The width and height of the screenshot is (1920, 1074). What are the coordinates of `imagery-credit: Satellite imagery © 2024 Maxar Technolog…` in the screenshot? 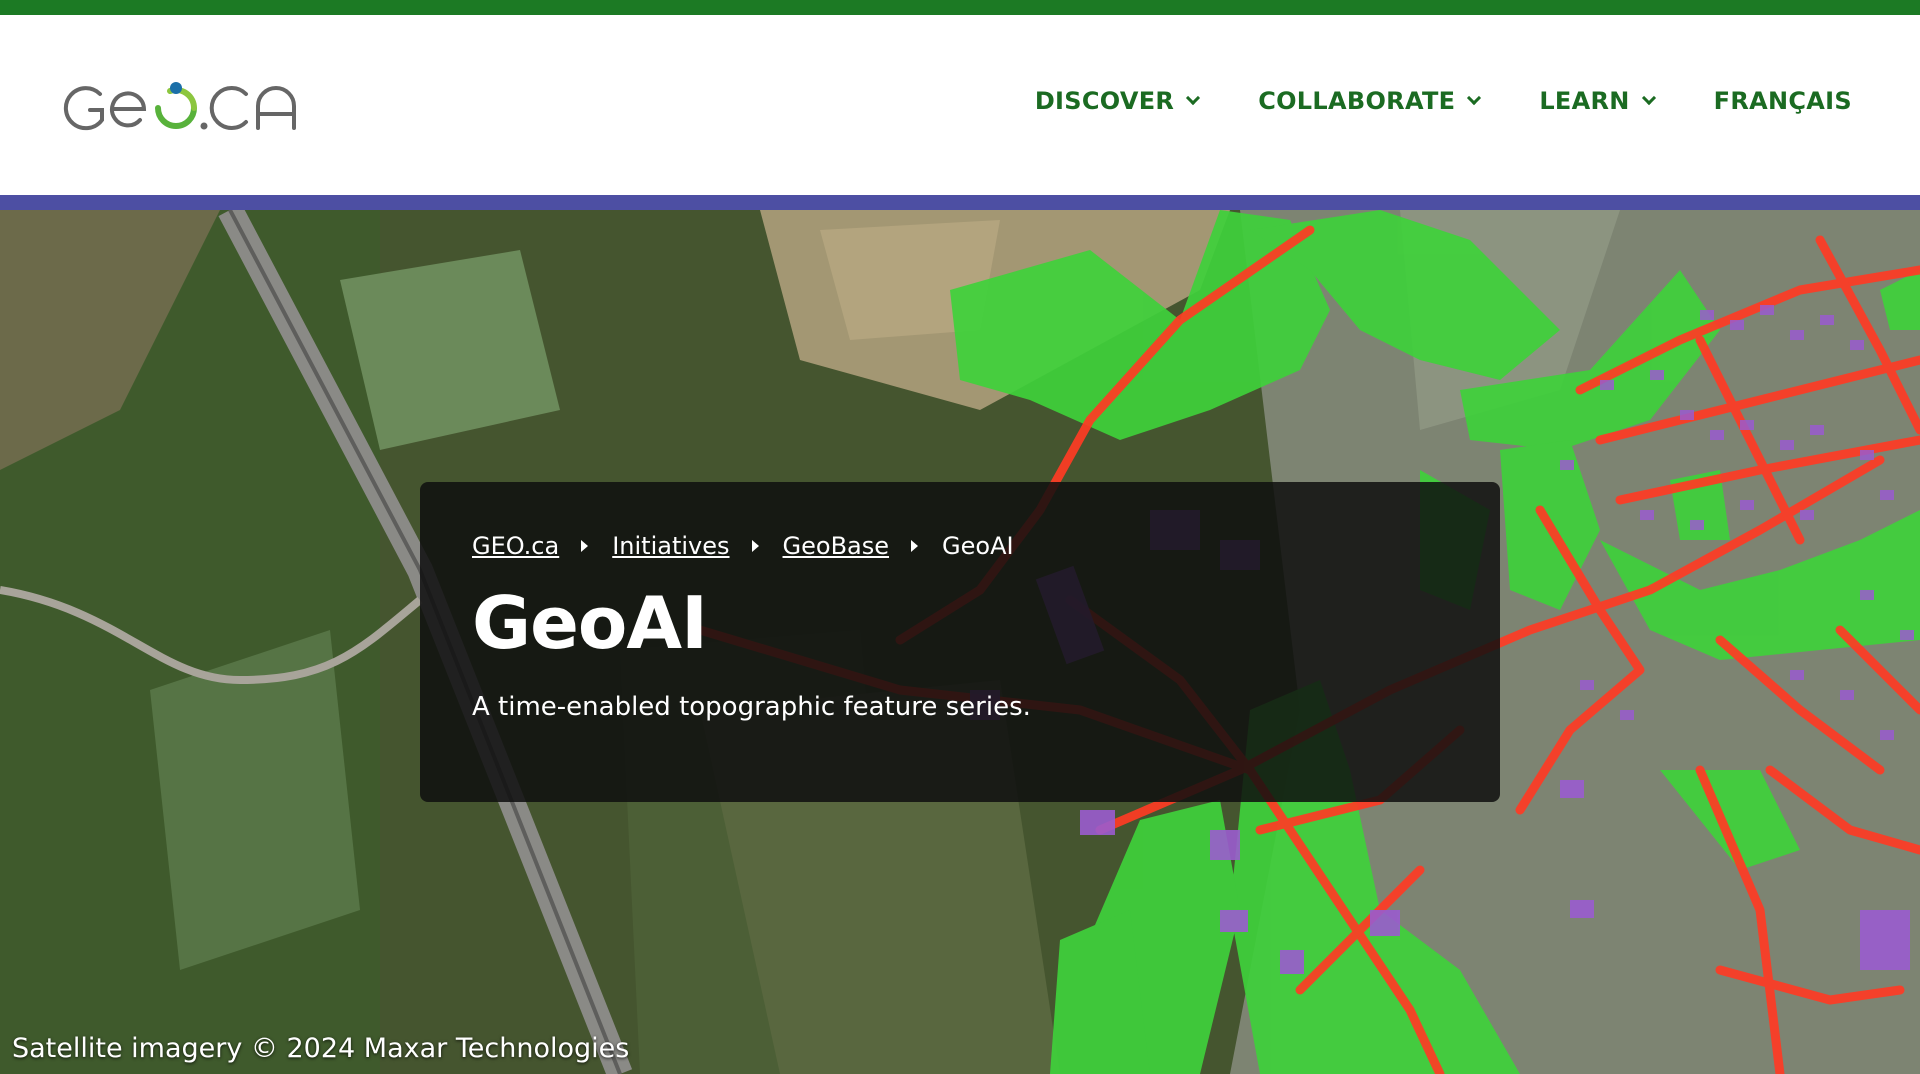 It's located at (321, 1048).